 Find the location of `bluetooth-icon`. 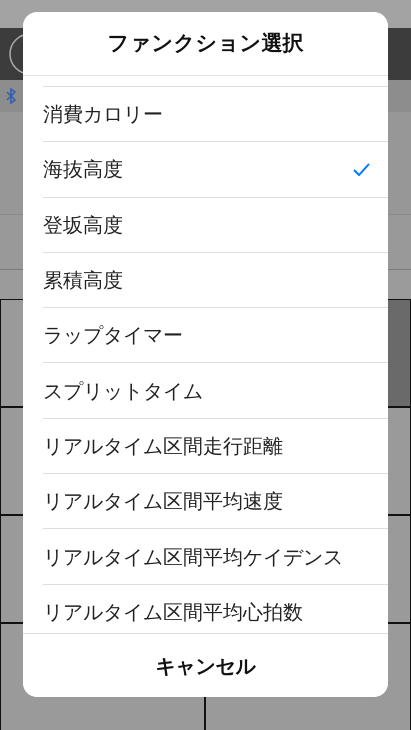

bluetooth-icon is located at coordinates (11, 96).